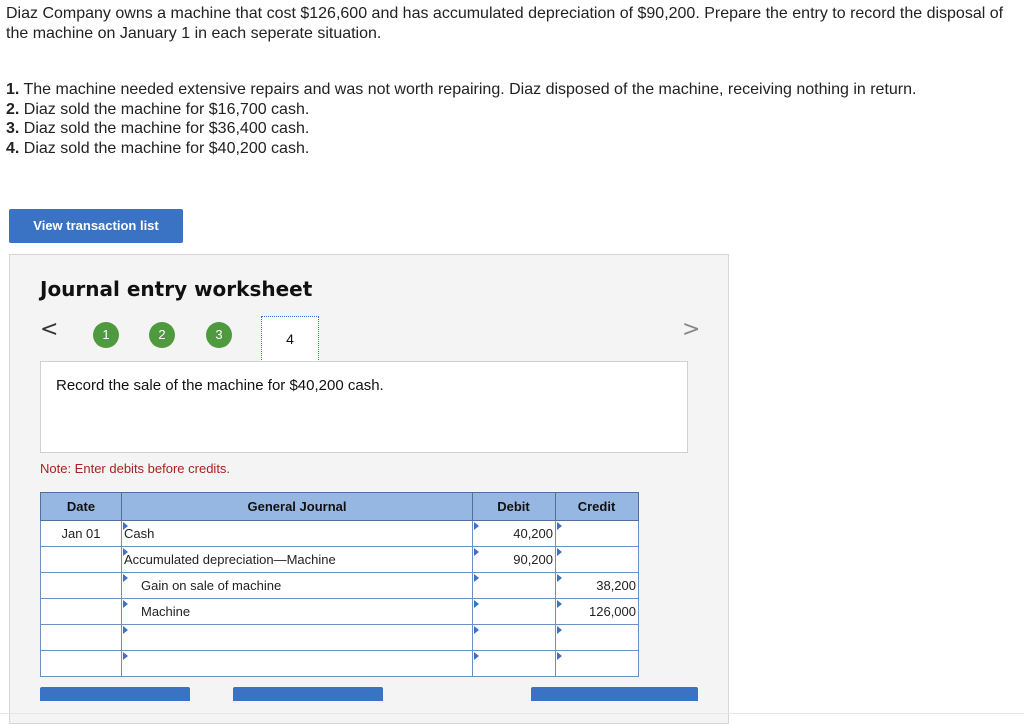  I want to click on account-cell: Accumulated depreciation—Machine, so click(297, 559).